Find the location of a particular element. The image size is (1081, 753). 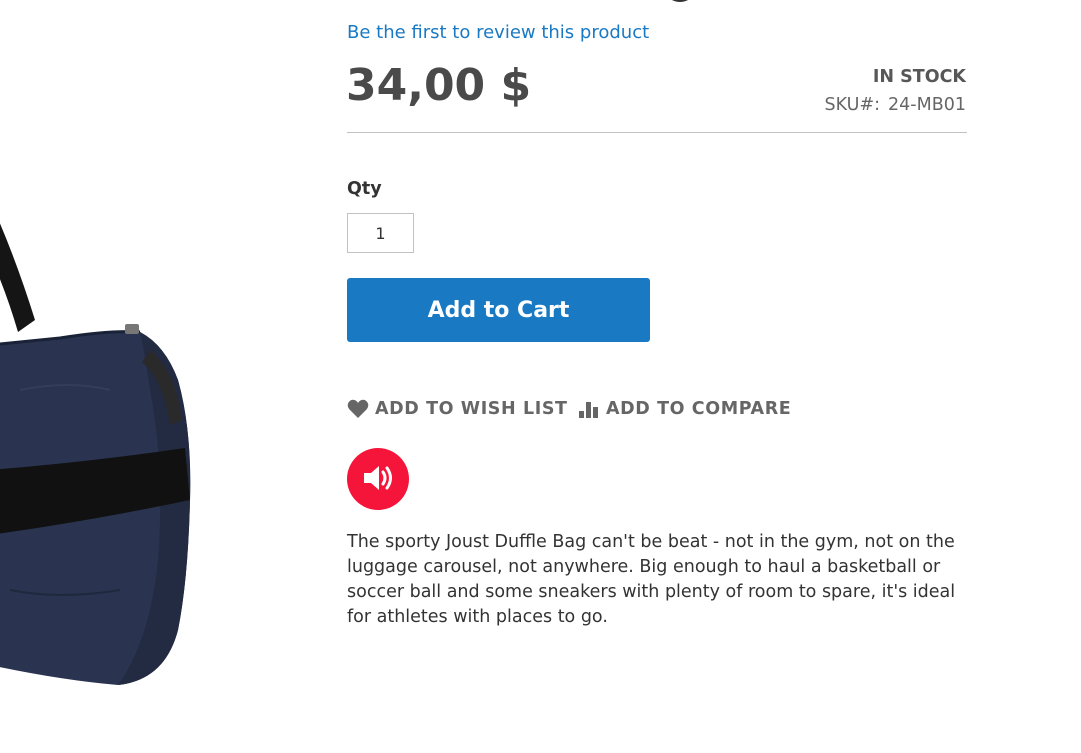

duffle-bag-image is located at coordinates (95, 454).